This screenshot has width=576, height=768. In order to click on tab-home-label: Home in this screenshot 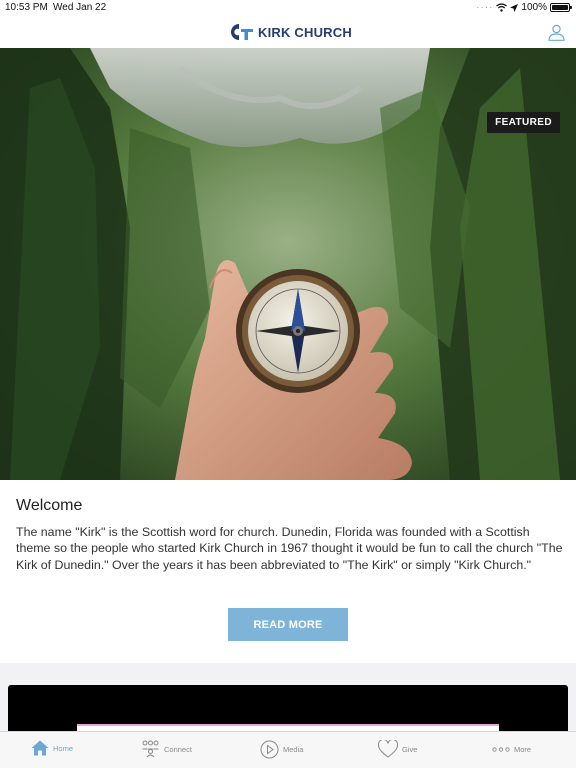, I will do `click(63, 748)`.